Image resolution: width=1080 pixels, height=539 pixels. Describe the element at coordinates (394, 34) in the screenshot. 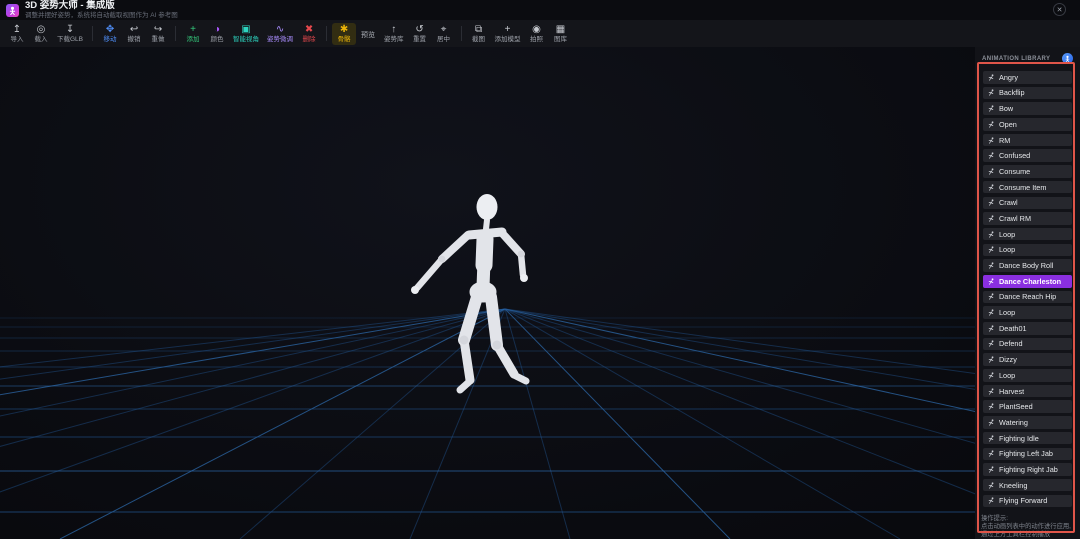

I see `pose-library-button: ↑ 姿势库` at that location.